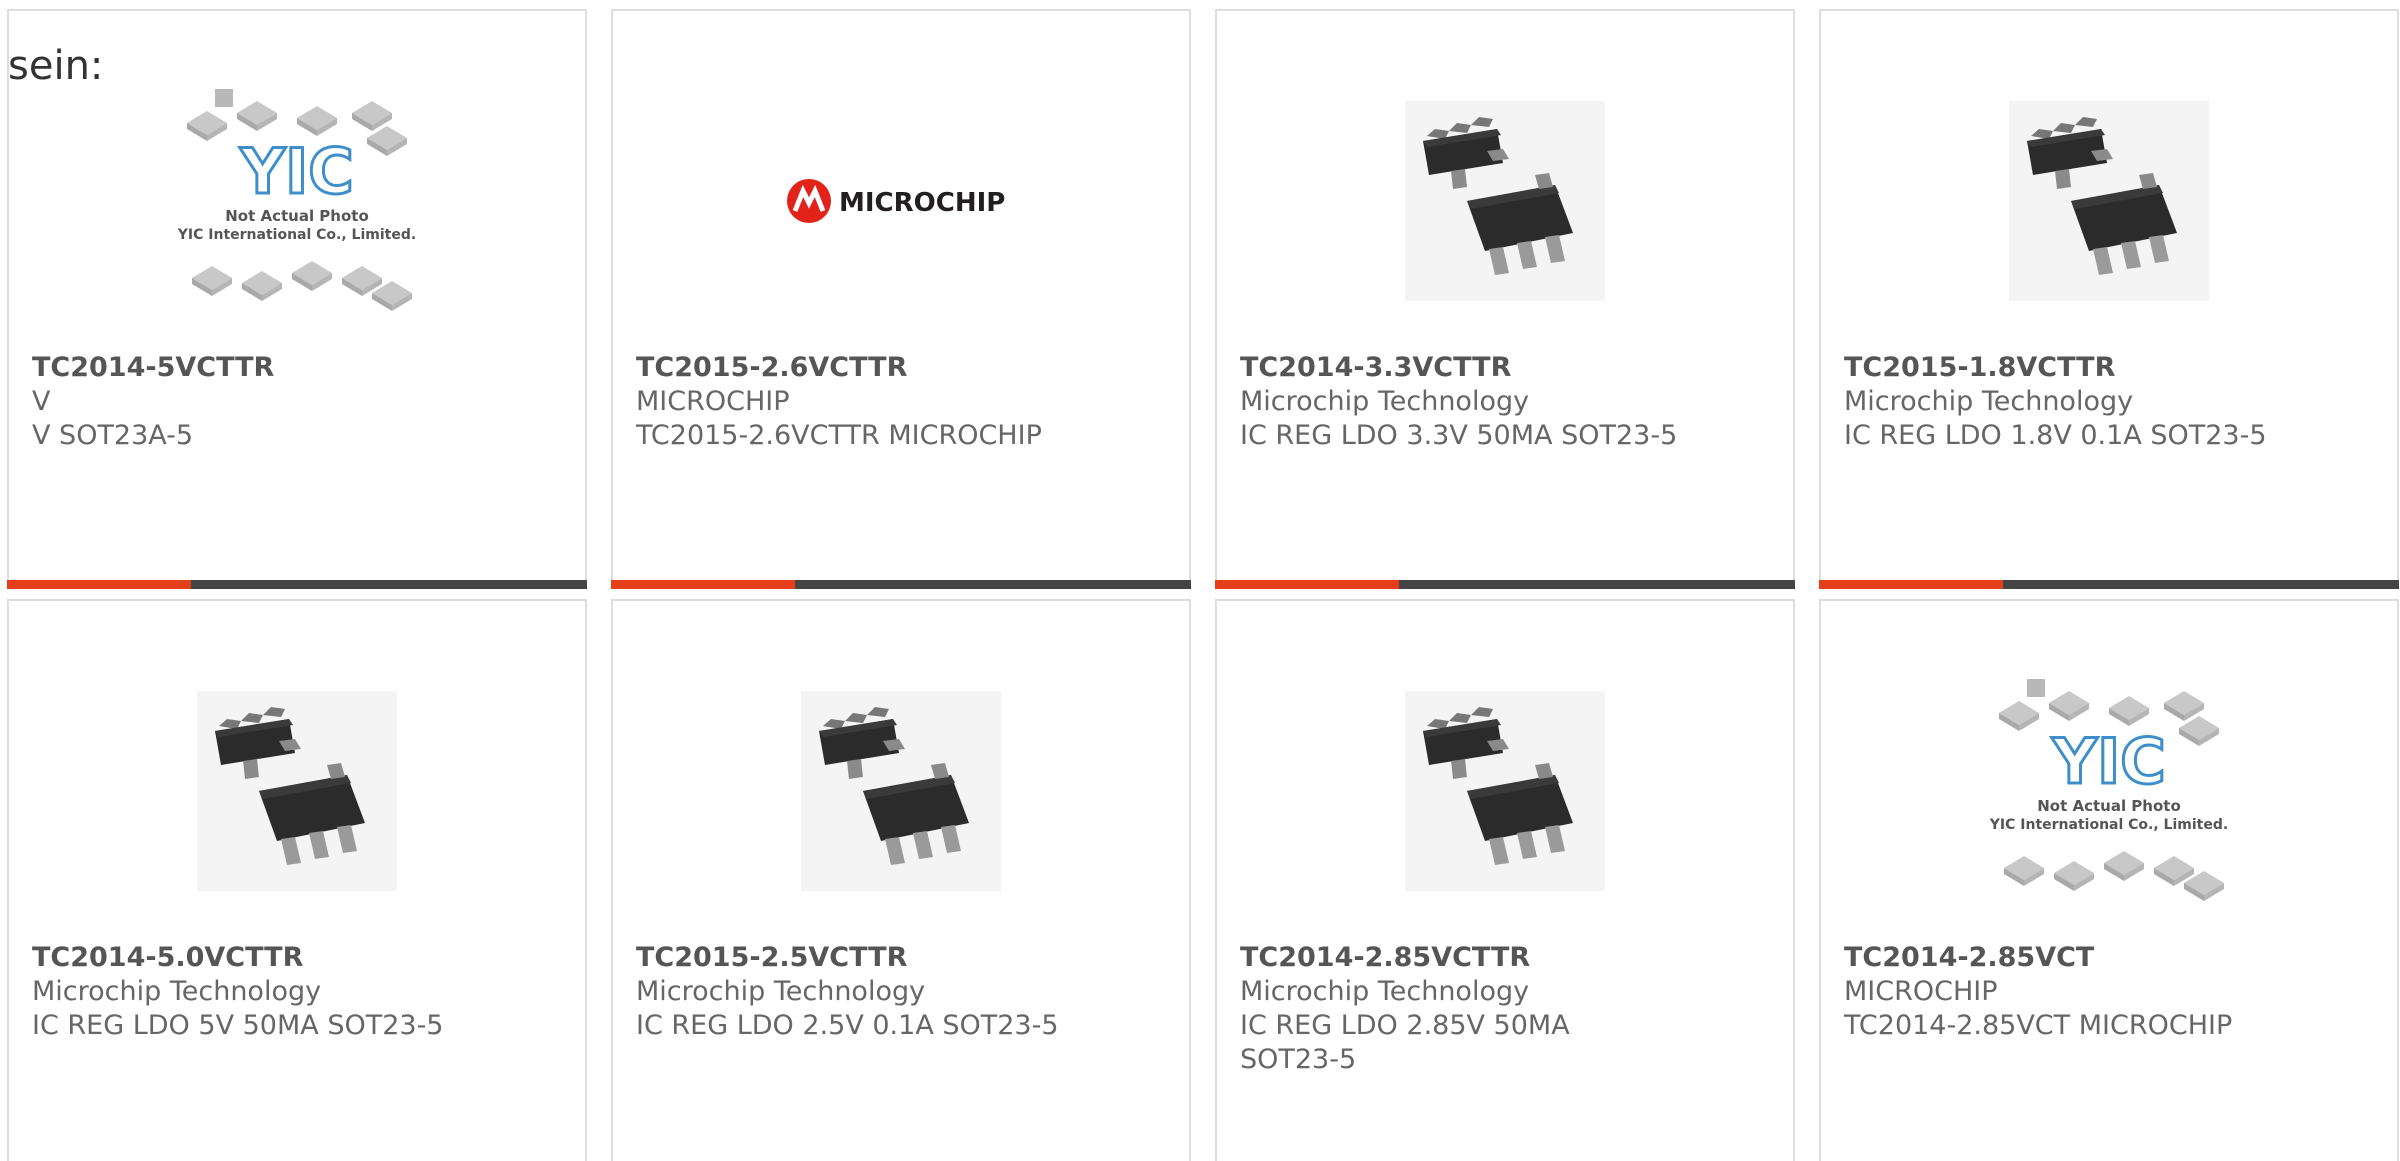  Describe the element at coordinates (847, 1025) in the screenshot. I see `description: IC REG LDO 2.5V 0.1A SOT23-5` at that location.